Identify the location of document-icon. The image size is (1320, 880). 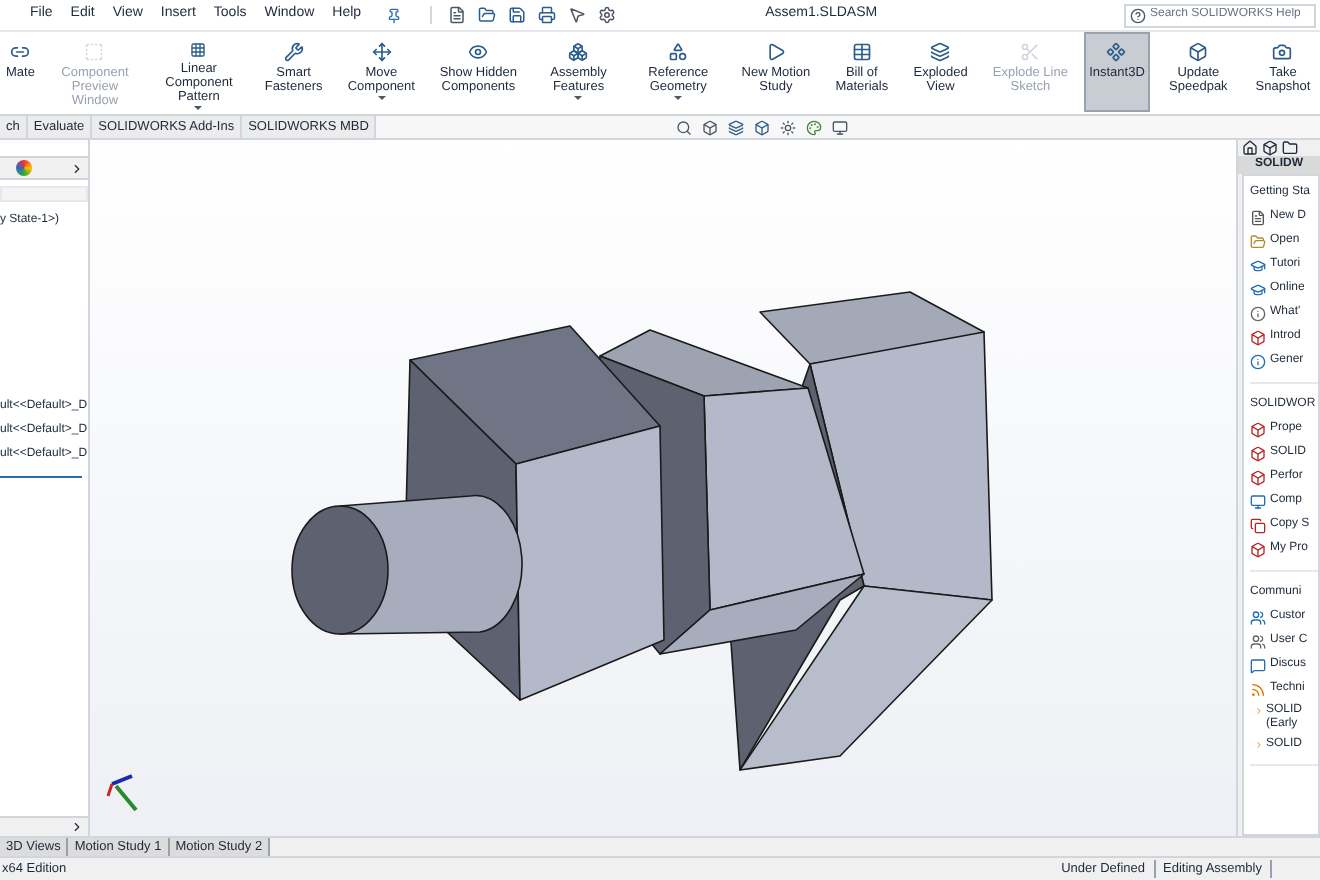
(1258, 217).